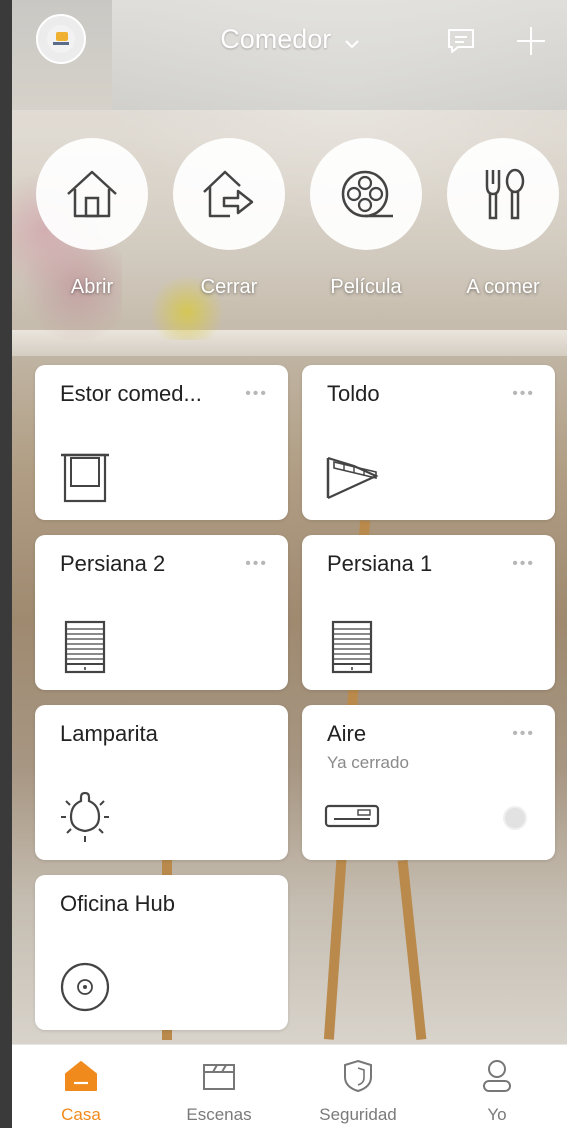 The width and height of the screenshot is (567, 1128). I want to click on scene-pelicula: Película, so click(366, 218).